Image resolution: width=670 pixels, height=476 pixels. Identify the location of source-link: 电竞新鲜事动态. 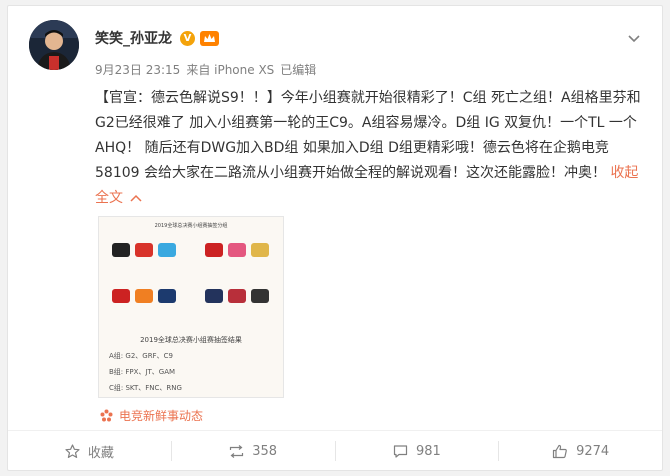
(151, 415).